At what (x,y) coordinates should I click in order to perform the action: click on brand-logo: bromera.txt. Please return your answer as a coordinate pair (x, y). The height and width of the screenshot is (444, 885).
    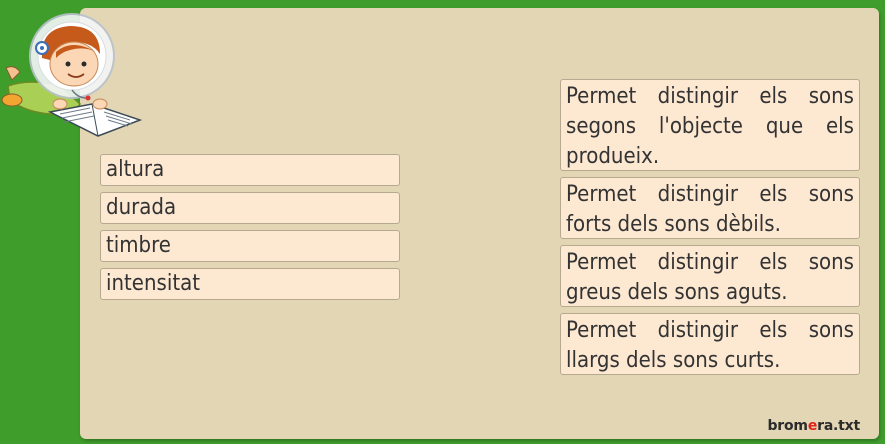
    Looking at the image, I should click on (813, 426).